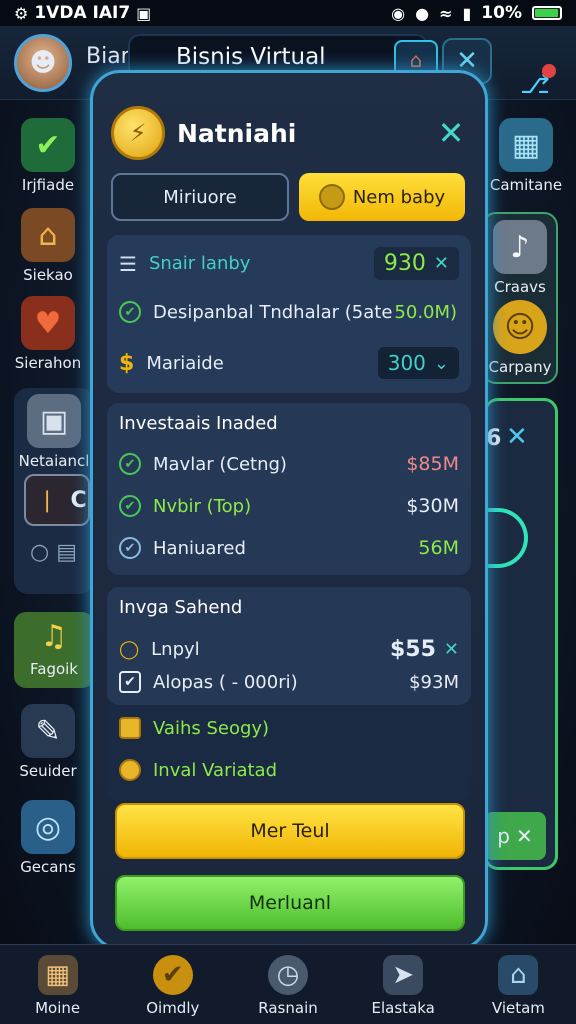 This screenshot has height=1024, width=576. What do you see at coordinates (289, 464) in the screenshot?
I see `investment-row: ✔ Mavlar (Cetng) $85M` at bounding box center [289, 464].